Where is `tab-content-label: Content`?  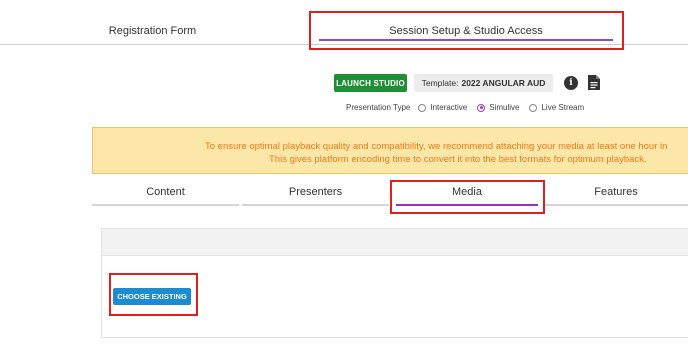
tab-content-label: Content is located at coordinates (165, 192).